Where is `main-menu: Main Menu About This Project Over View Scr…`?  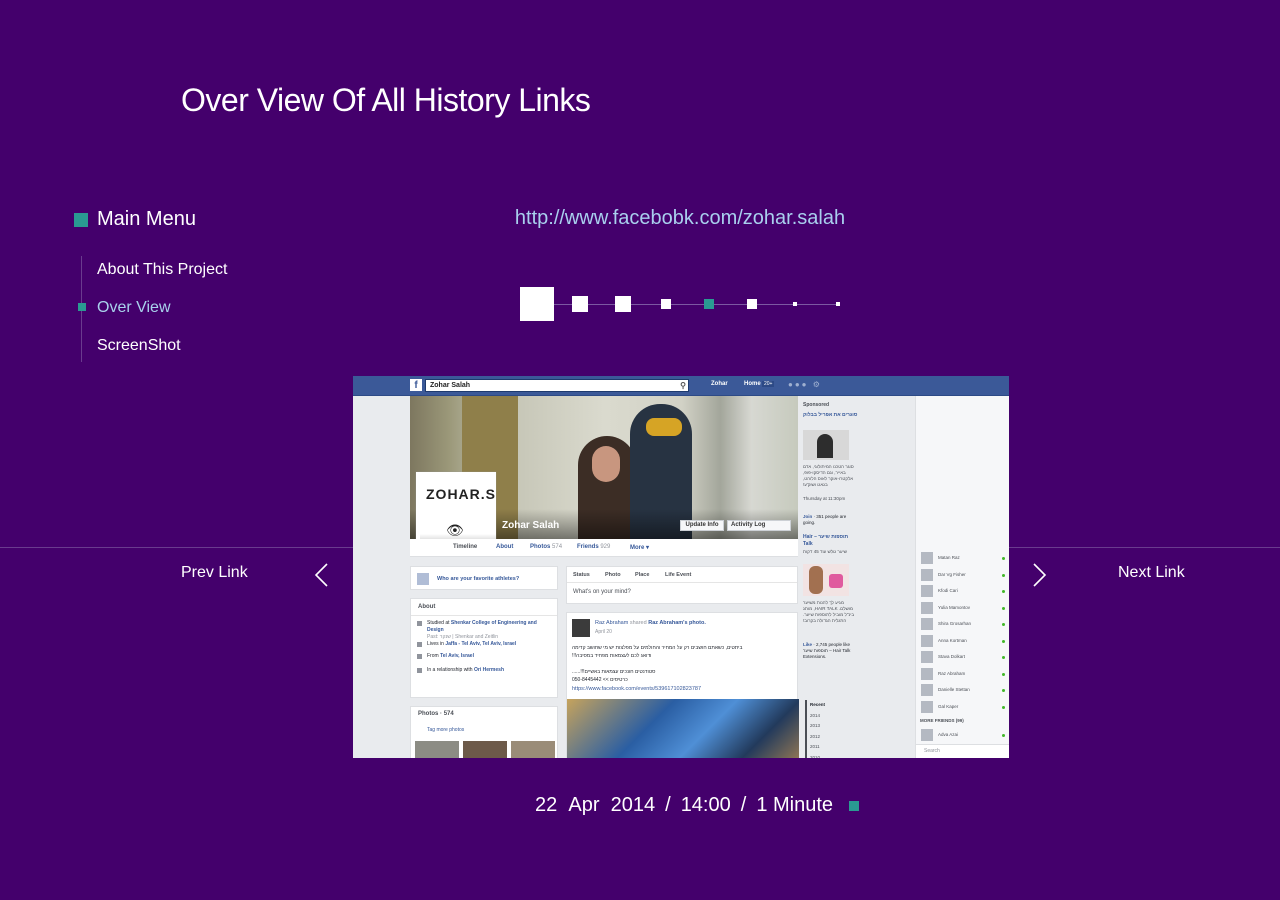
main-menu: Main Menu About This Project Over View Scr… is located at coordinates (150, 285).